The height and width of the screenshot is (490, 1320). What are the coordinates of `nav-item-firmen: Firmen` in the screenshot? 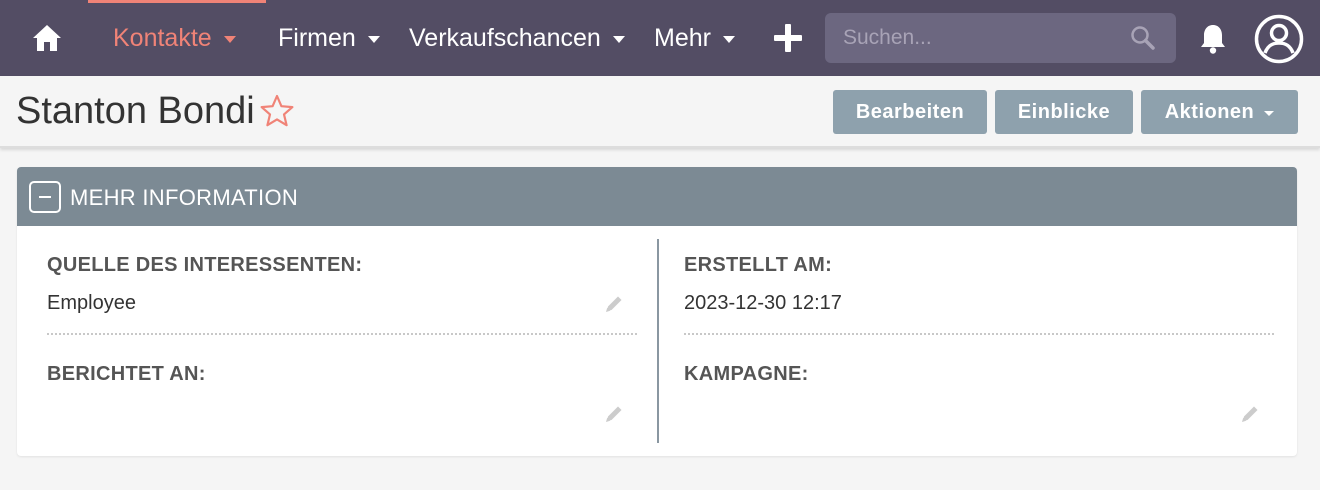 It's located at (329, 38).